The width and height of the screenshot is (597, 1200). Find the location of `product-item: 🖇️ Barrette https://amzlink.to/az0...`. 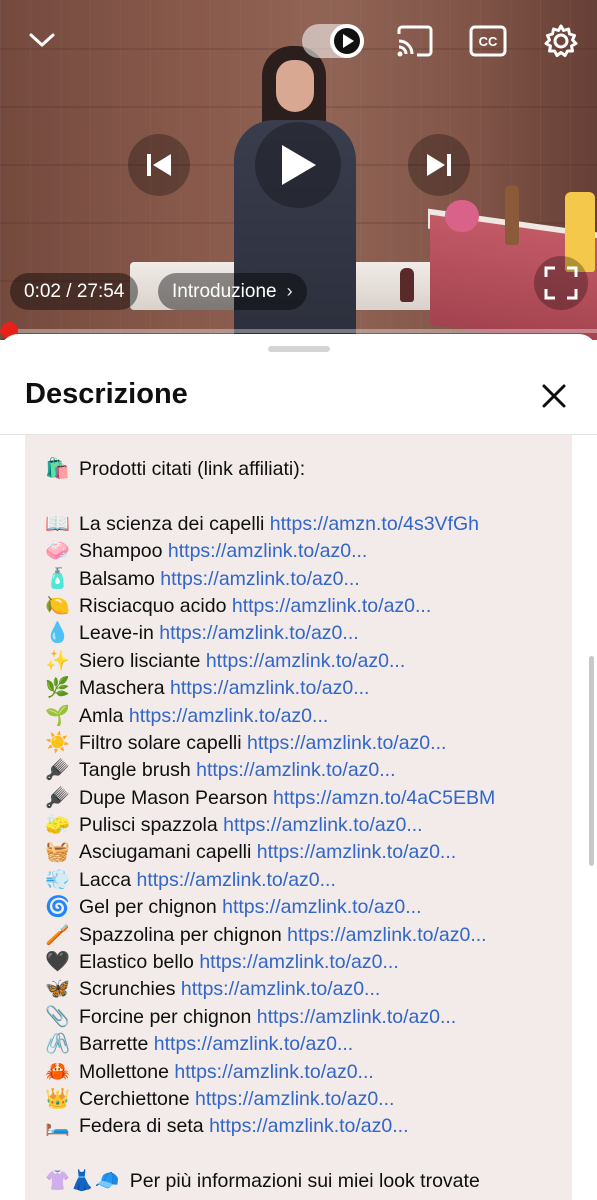

product-item: 🖇️ Barrette https://amzlink.to/az0... is located at coordinates (303, 1043).